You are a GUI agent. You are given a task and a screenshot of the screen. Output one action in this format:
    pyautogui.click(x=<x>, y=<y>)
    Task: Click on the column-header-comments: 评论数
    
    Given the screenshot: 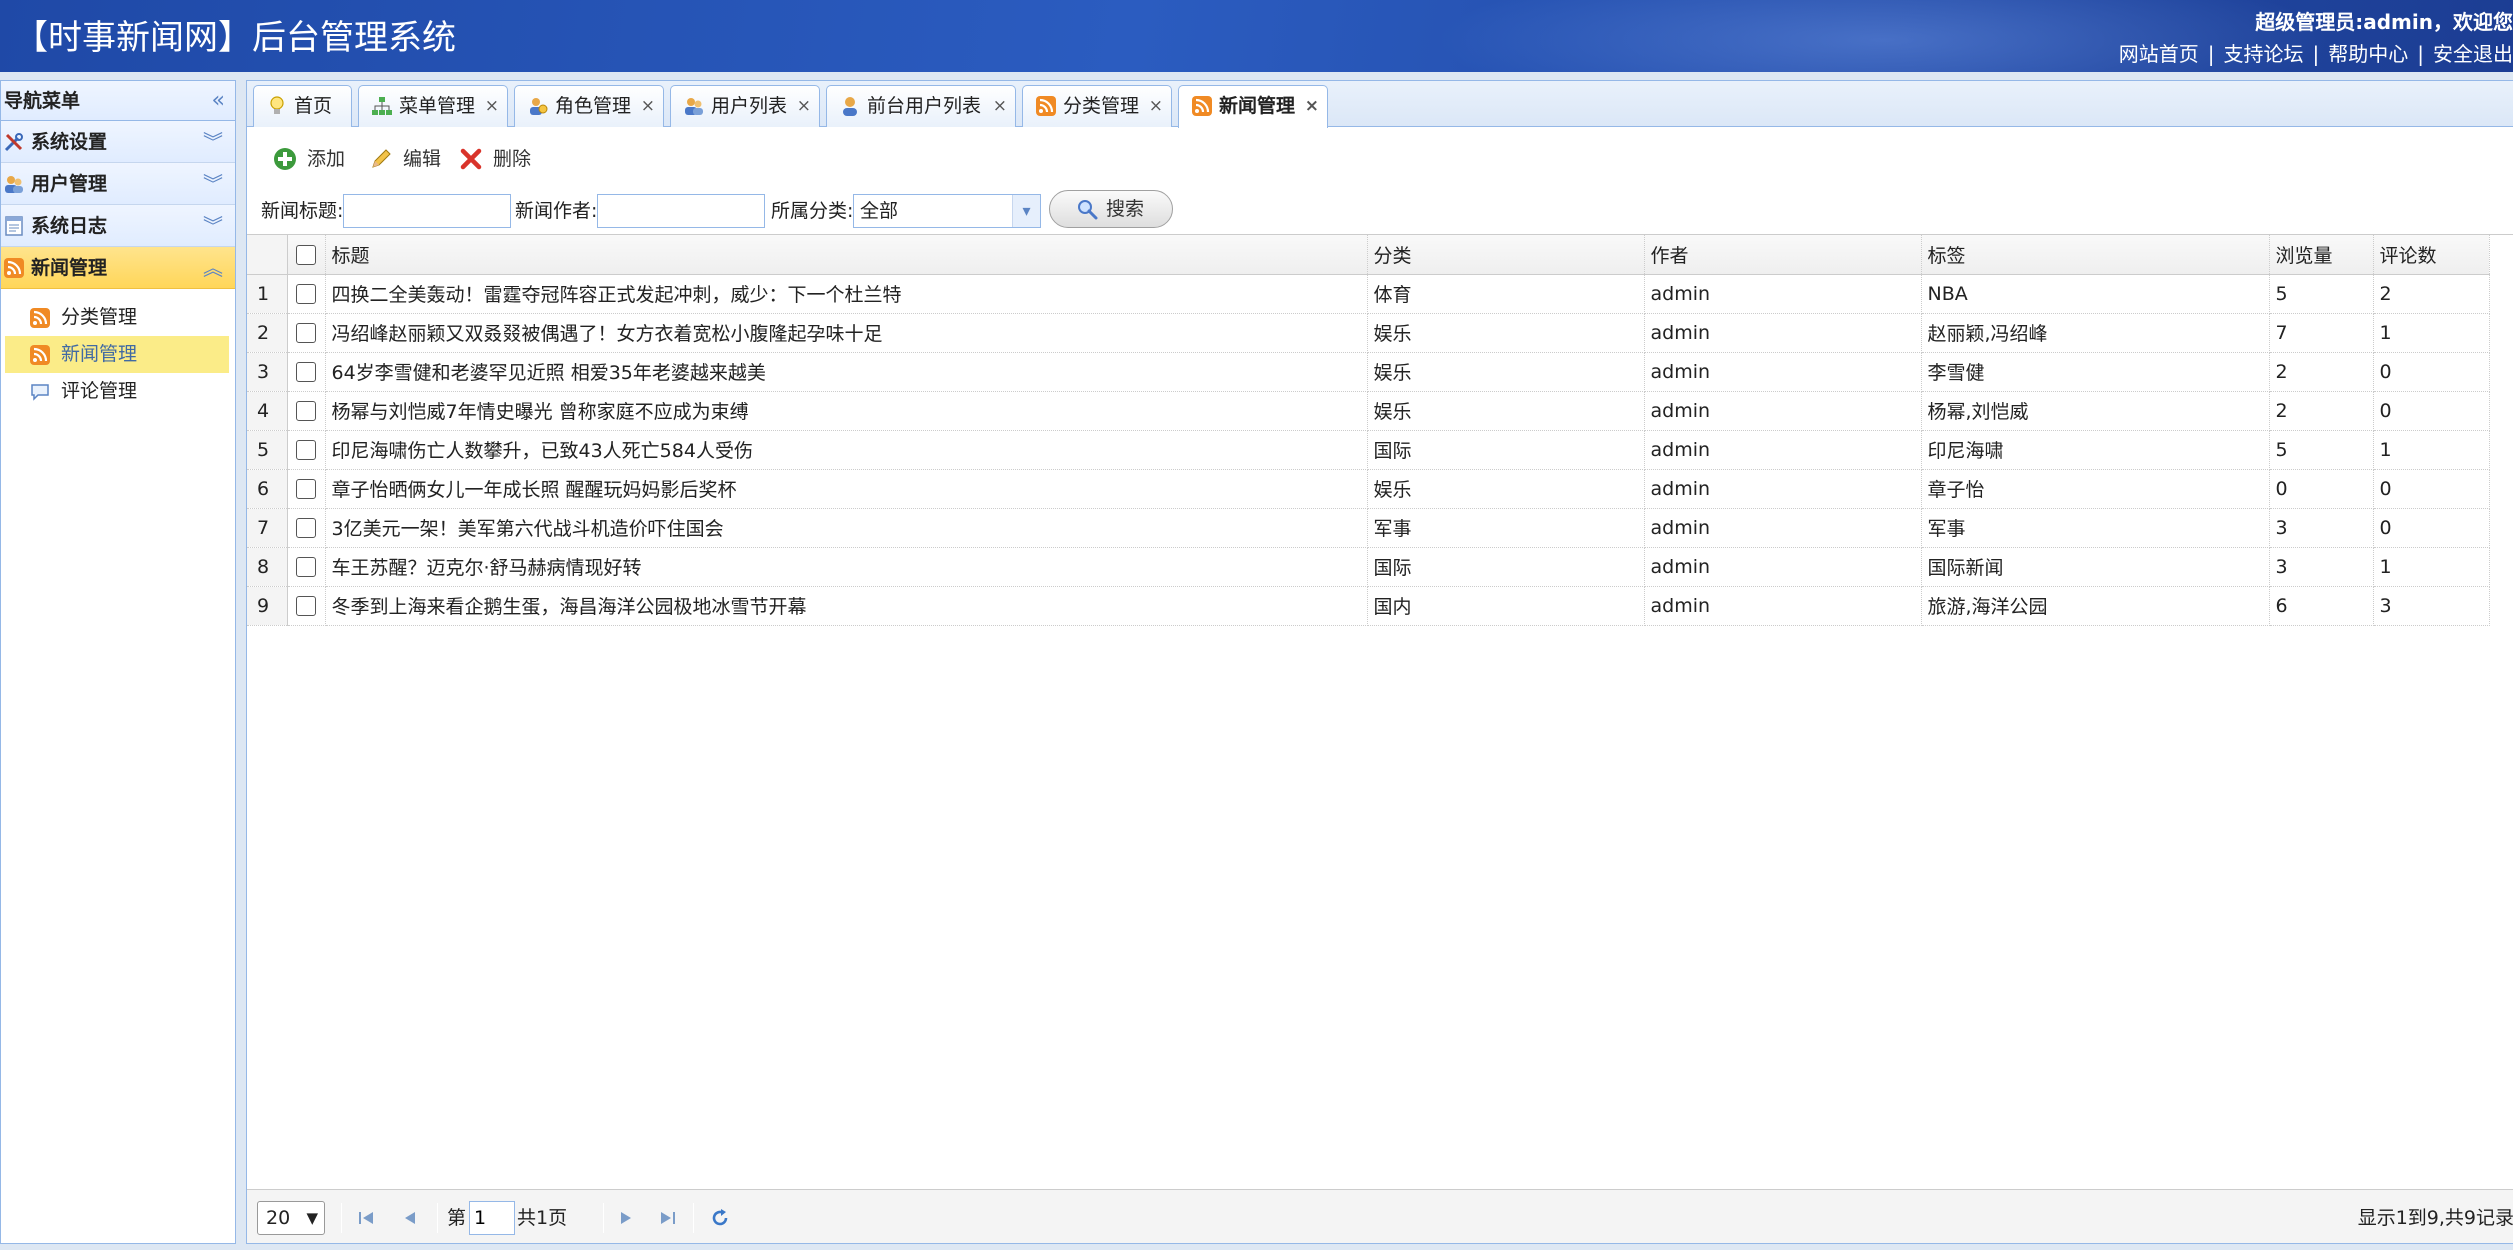 What is the action you would take?
    pyautogui.click(x=2431, y=255)
    